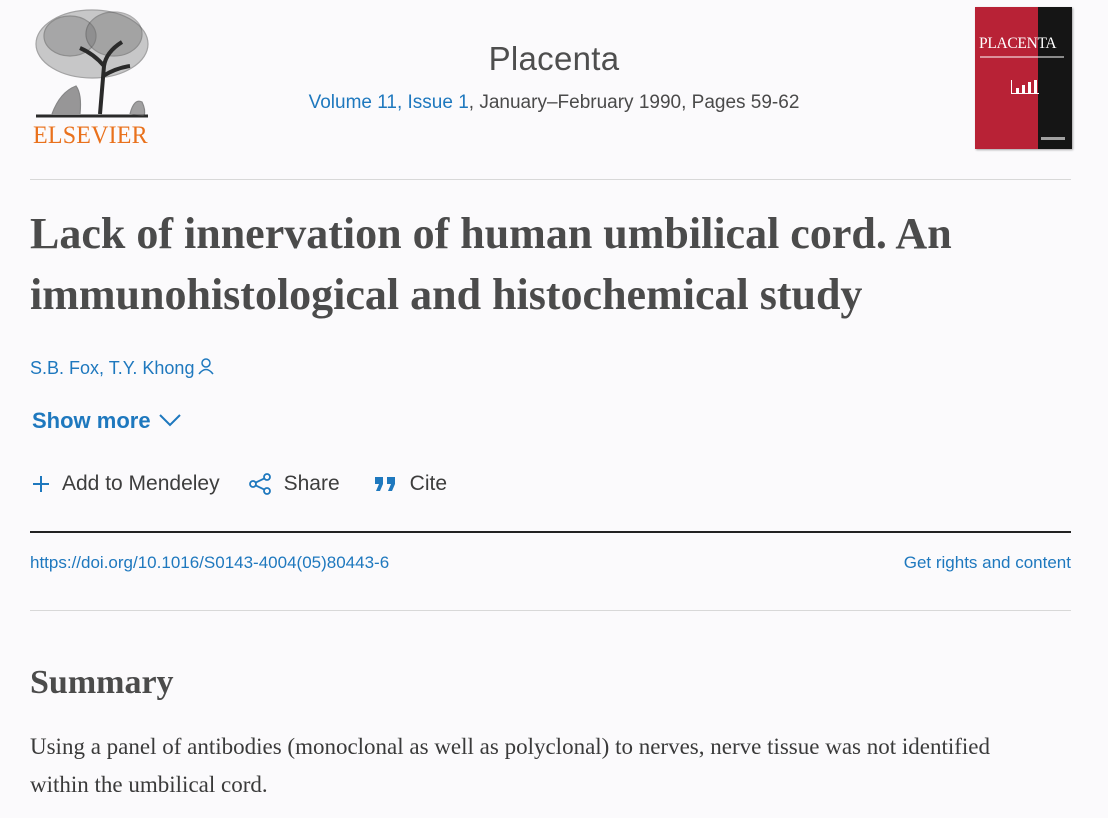  Describe the element at coordinates (90, 135) in the screenshot. I see `publisher-name: ELSEVIER` at that location.